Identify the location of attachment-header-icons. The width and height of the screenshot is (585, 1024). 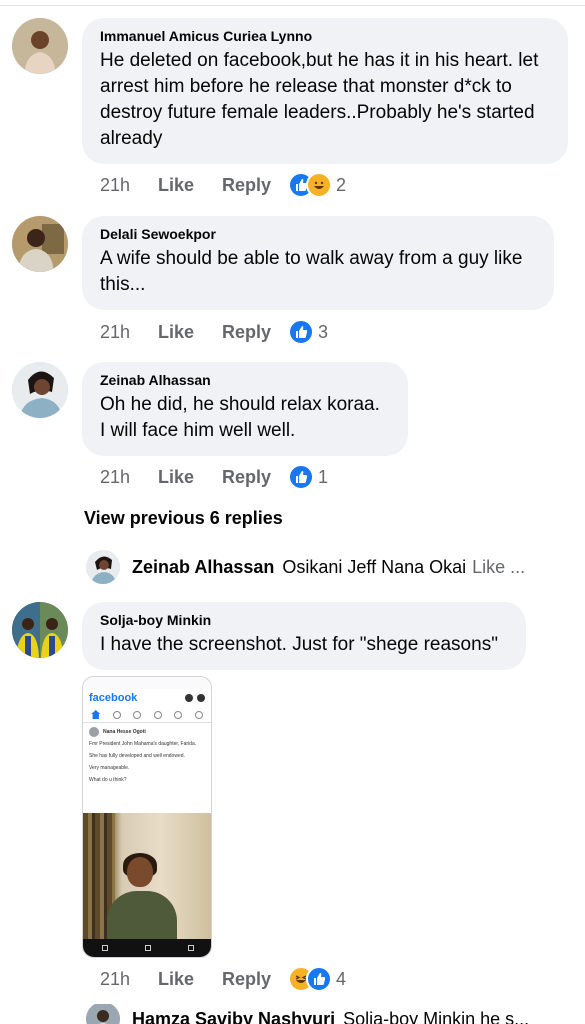
(195, 698).